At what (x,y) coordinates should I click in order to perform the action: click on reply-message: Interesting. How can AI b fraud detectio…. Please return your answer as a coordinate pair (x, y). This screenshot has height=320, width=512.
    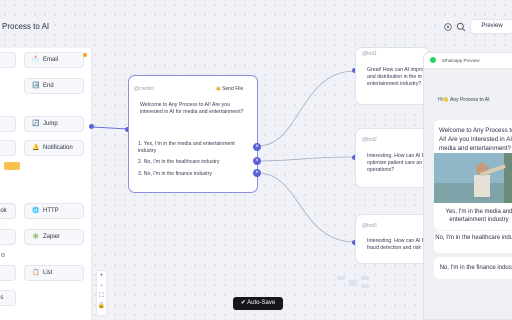
    Looking at the image, I should click on (396, 244).